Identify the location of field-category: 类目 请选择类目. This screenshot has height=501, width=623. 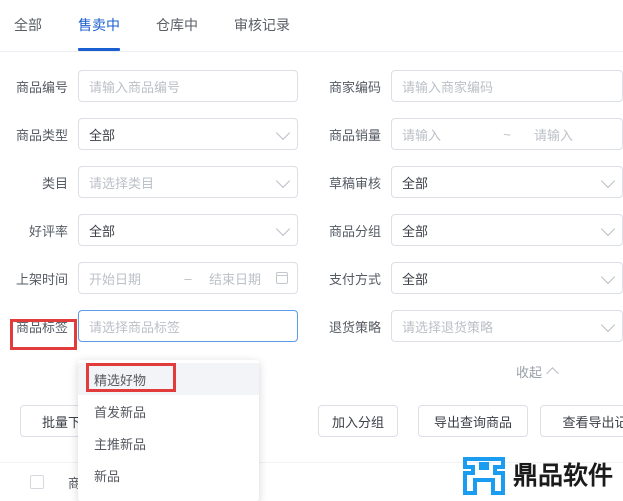
(156, 182).